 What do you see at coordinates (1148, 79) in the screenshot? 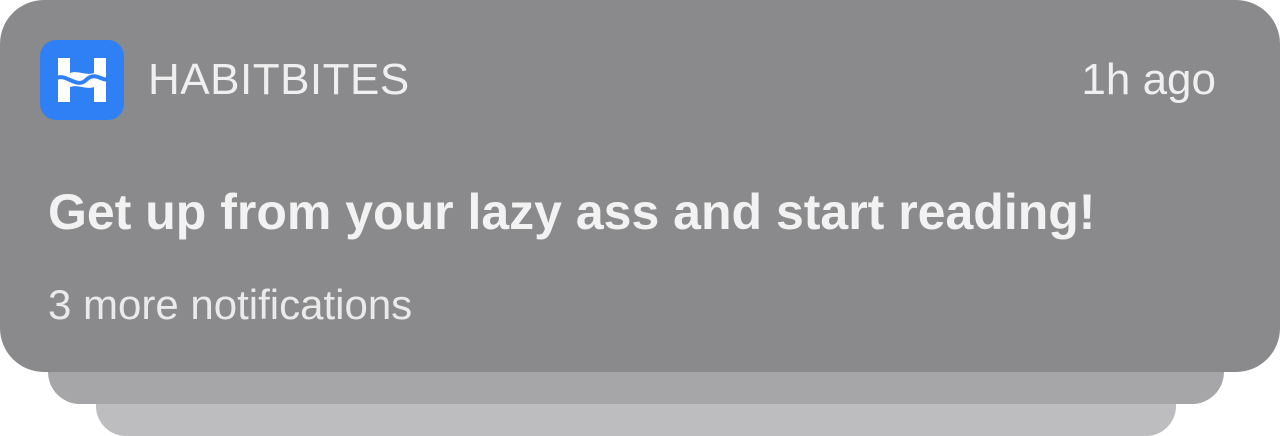
I see `notification-time: 1h ago` at bounding box center [1148, 79].